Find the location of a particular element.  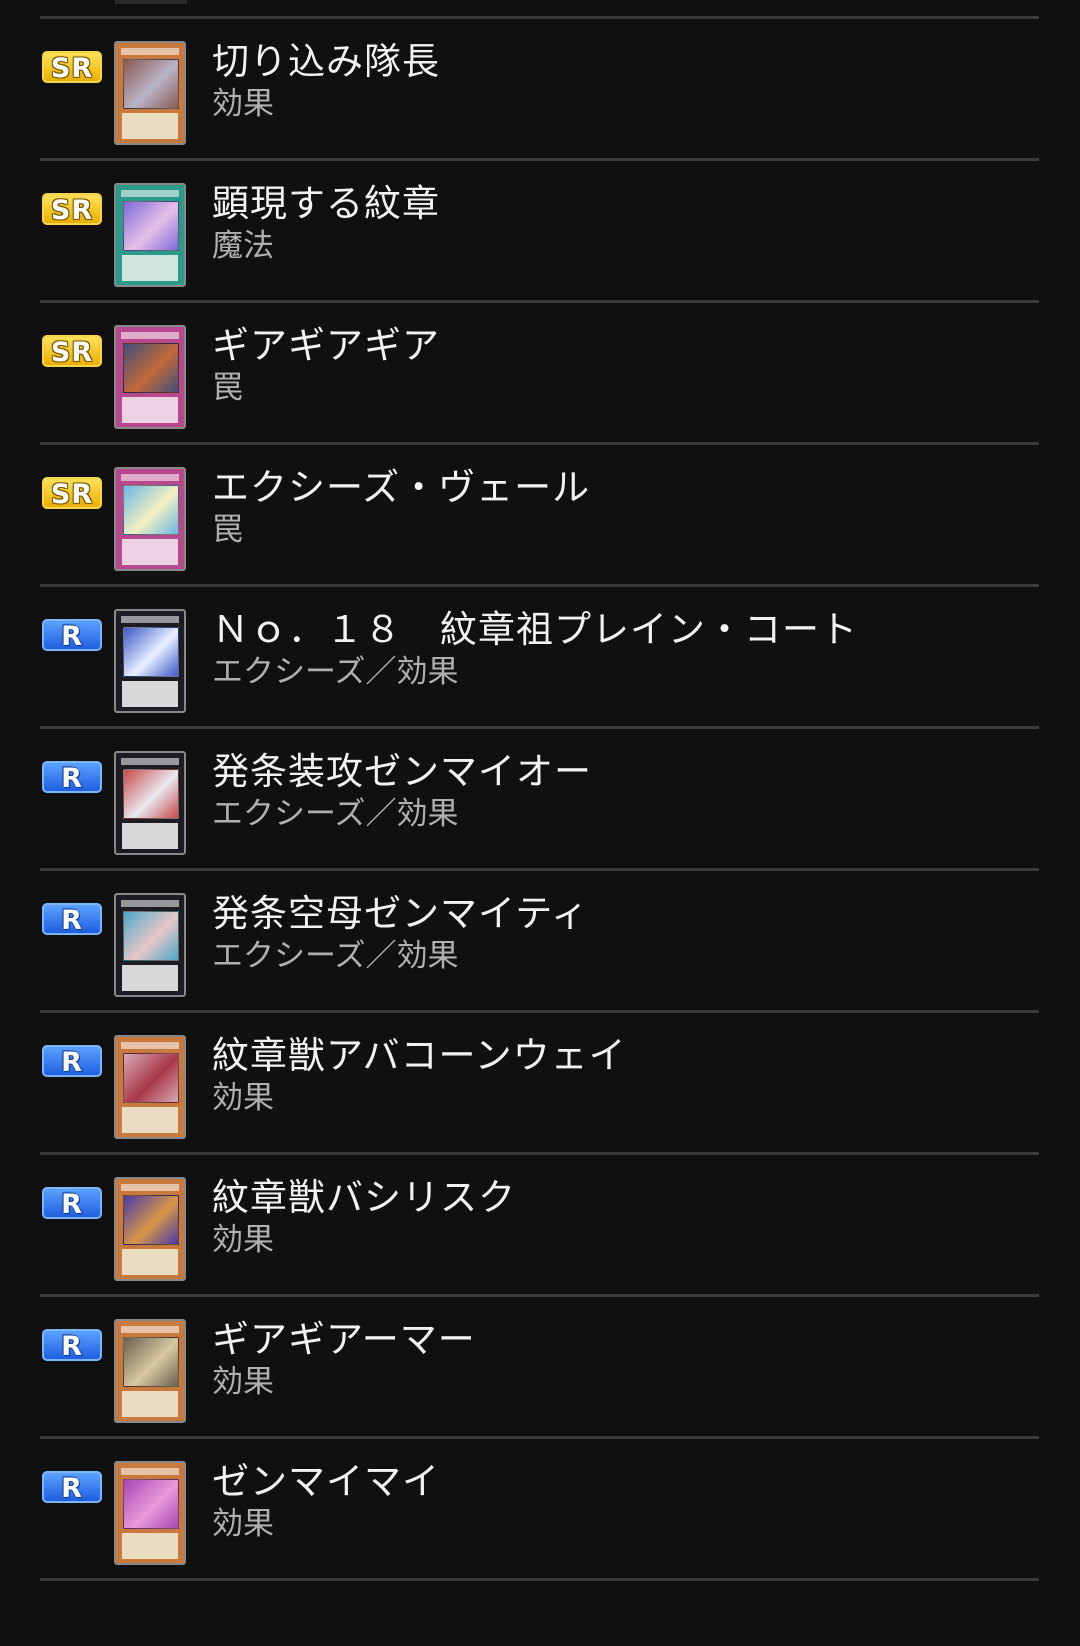

card-name: ギアギアーマー is located at coordinates (344, 1339).